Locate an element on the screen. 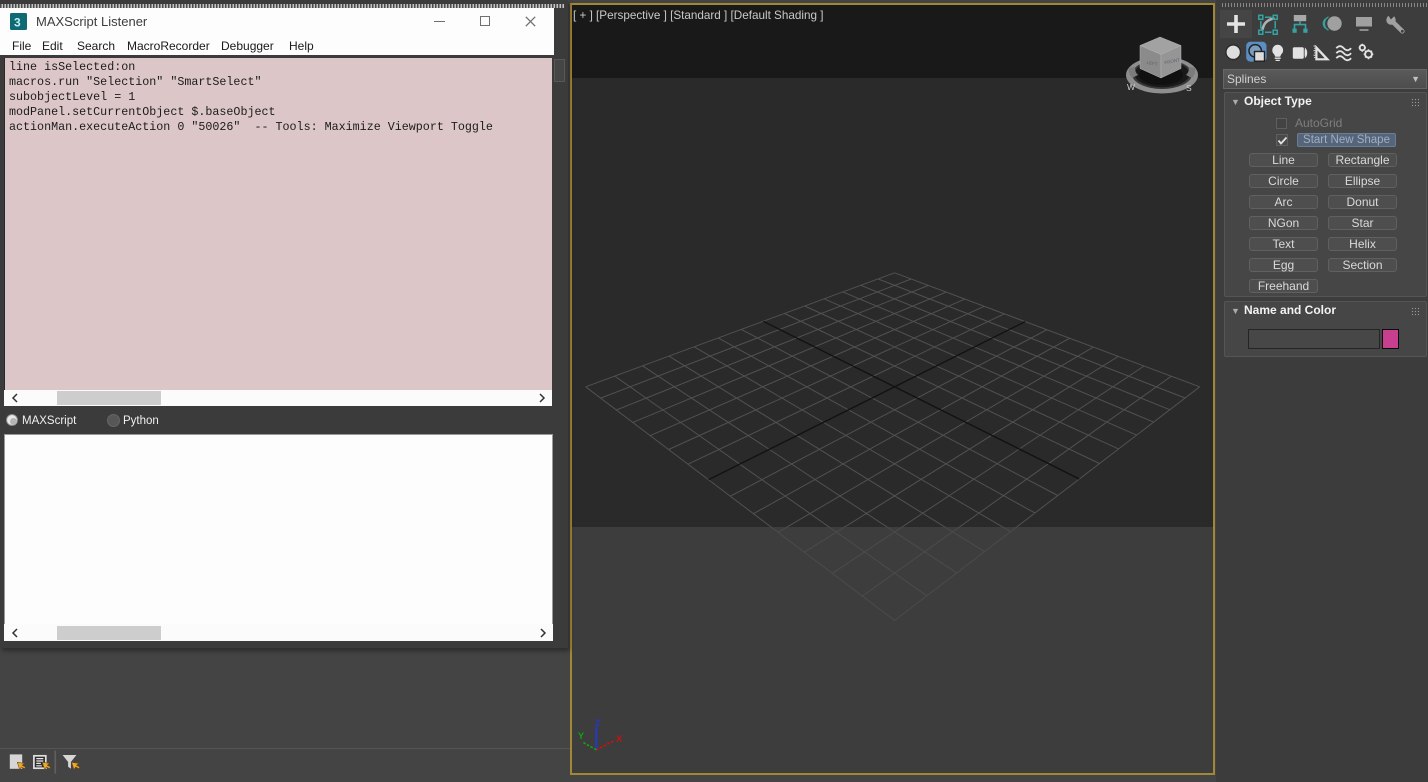  svg-text: X is located at coordinates (619, 739).